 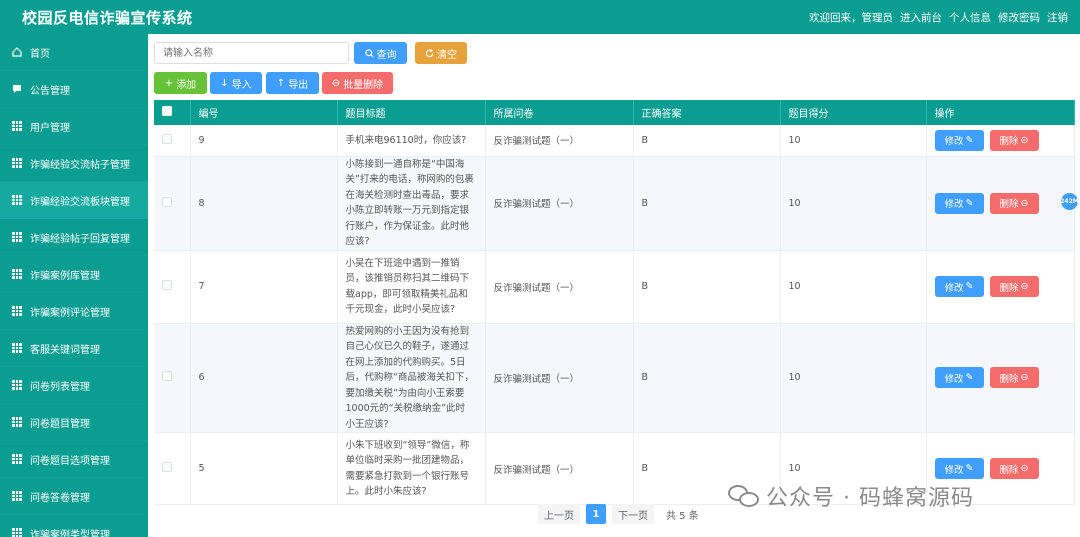 What do you see at coordinates (65, 350) in the screenshot?
I see `sidebar-item-label: 客服关键词管理` at bounding box center [65, 350].